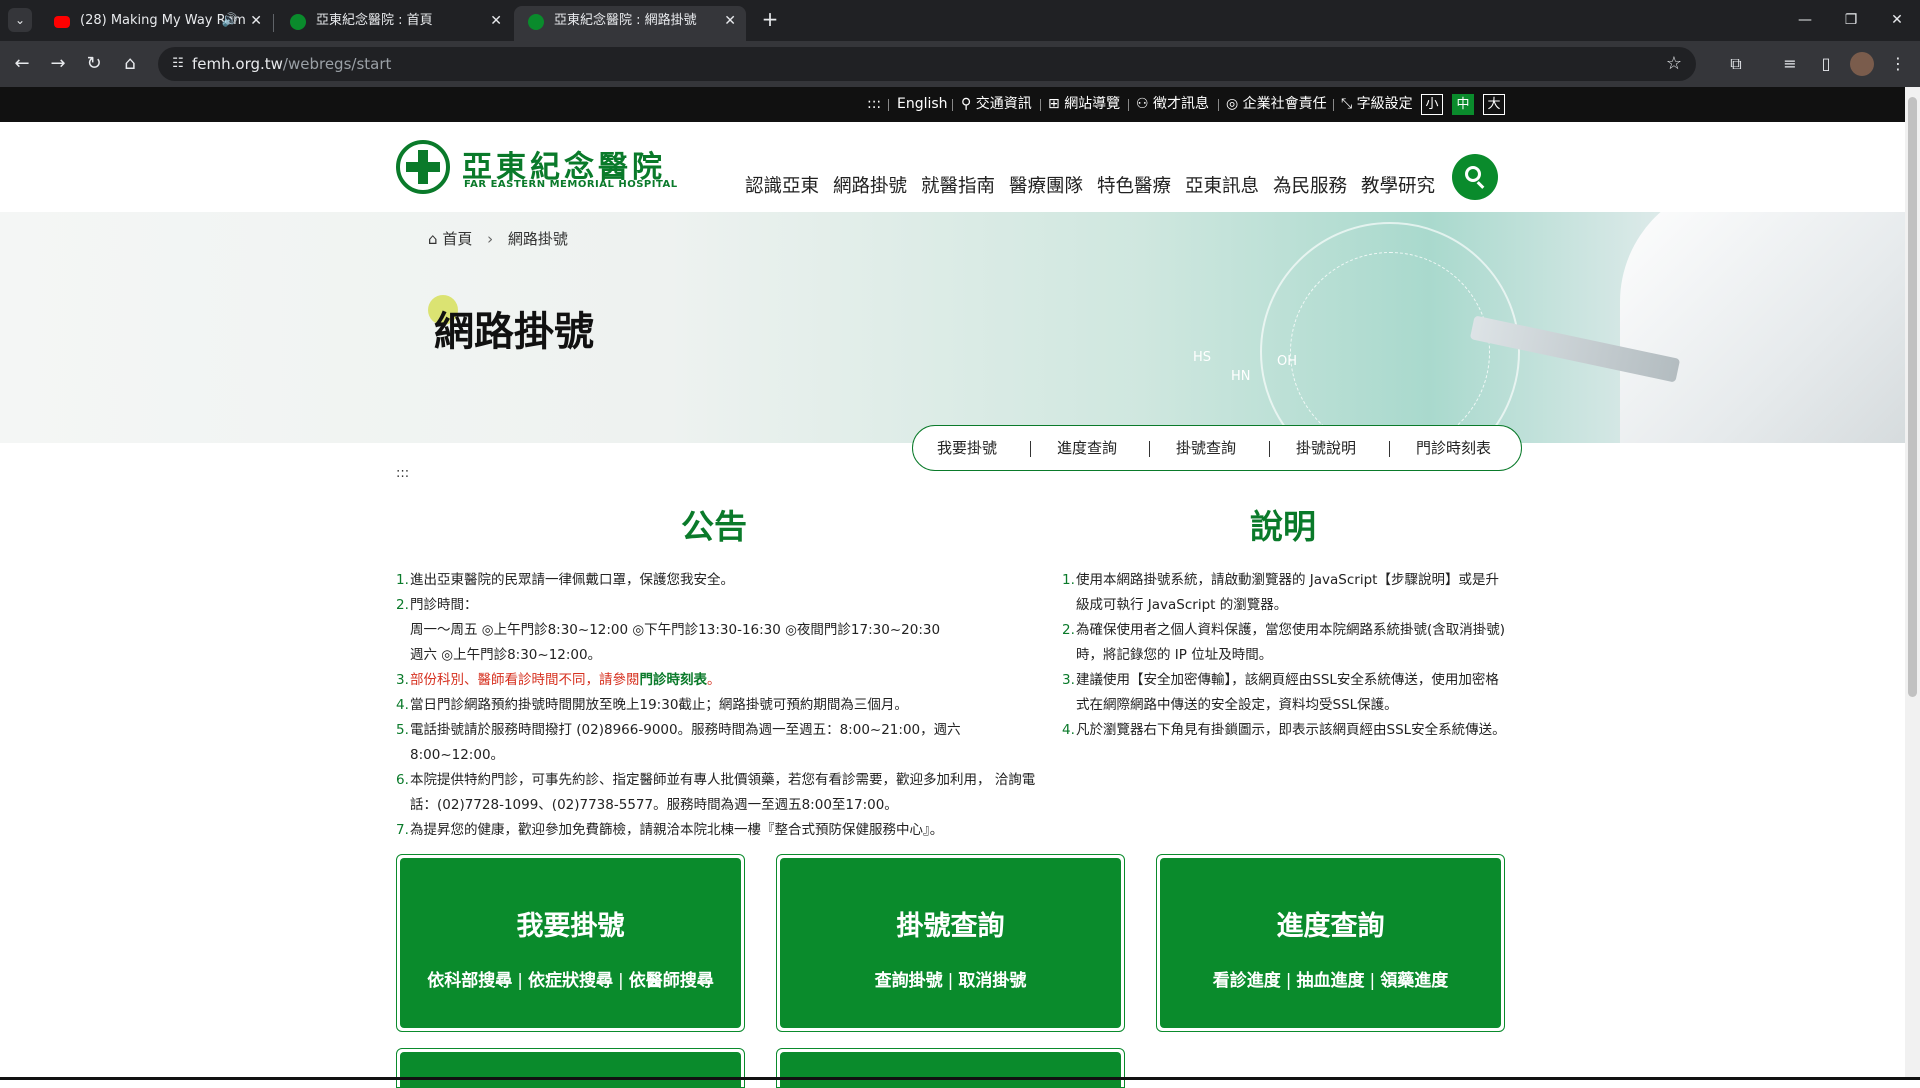 Image resolution: width=1920 pixels, height=1088 pixels. Describe the element at coordinates (1087, 448) in the screenshot. I see `subnav-progress: 進度查詢` at that location.